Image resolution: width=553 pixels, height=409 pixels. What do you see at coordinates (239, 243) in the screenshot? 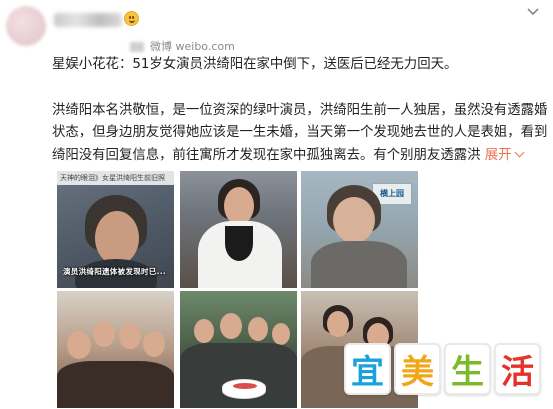
I see `image-figure-inner` at bounding box center [239, 243].